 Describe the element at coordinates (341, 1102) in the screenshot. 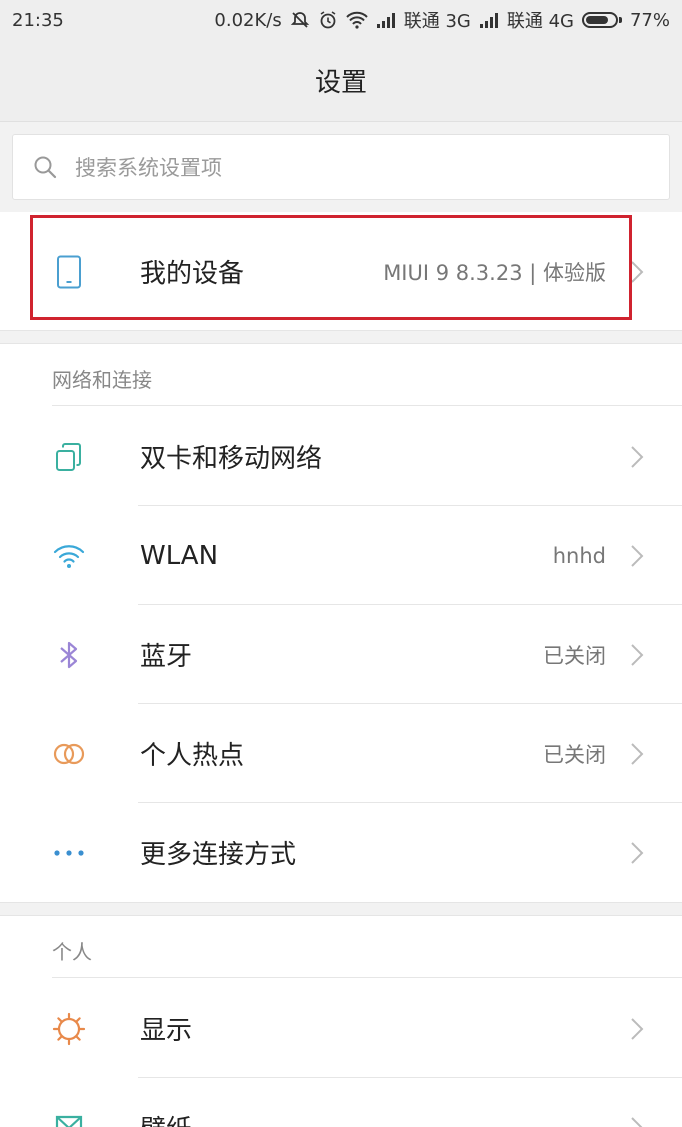

I see `list-item-wallpaper: 壁纸` at that location.